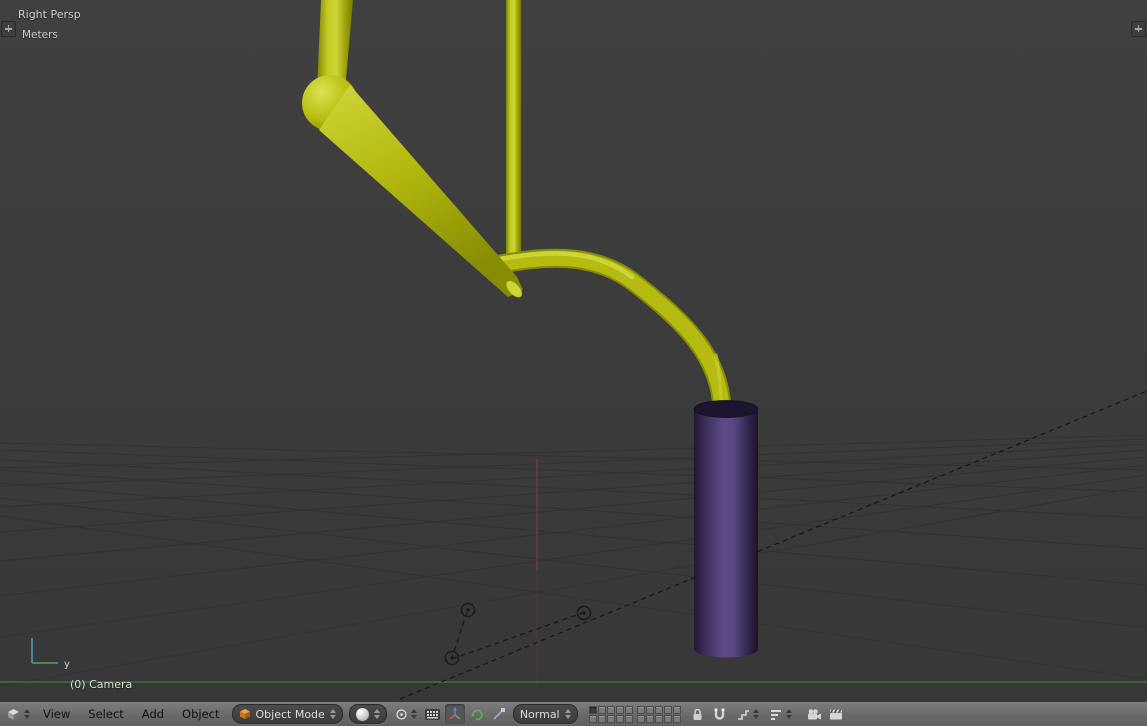 This screenshot has height=726, width=1147. What do you see at coordinates (105, 714) in the screenshot?
I see `menu-select: Select` at bounding box center [105, 714].